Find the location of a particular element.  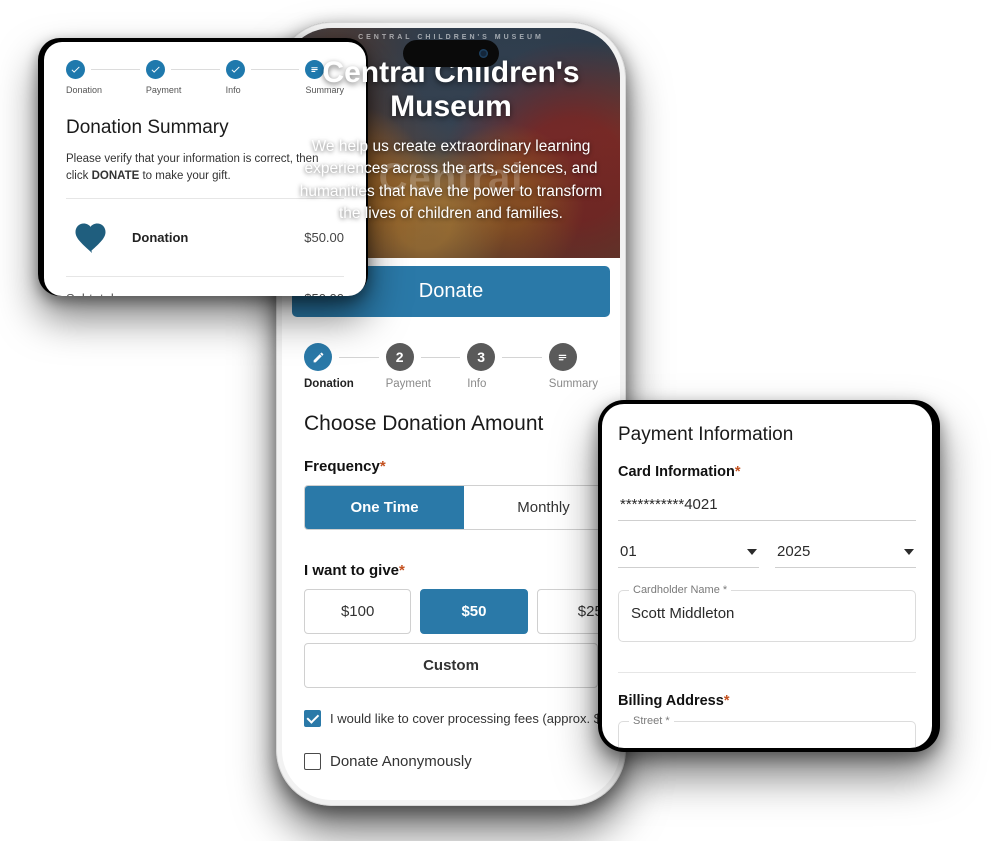

frequency-toggle: One Time Monthly is located at coordinates (462, 507).